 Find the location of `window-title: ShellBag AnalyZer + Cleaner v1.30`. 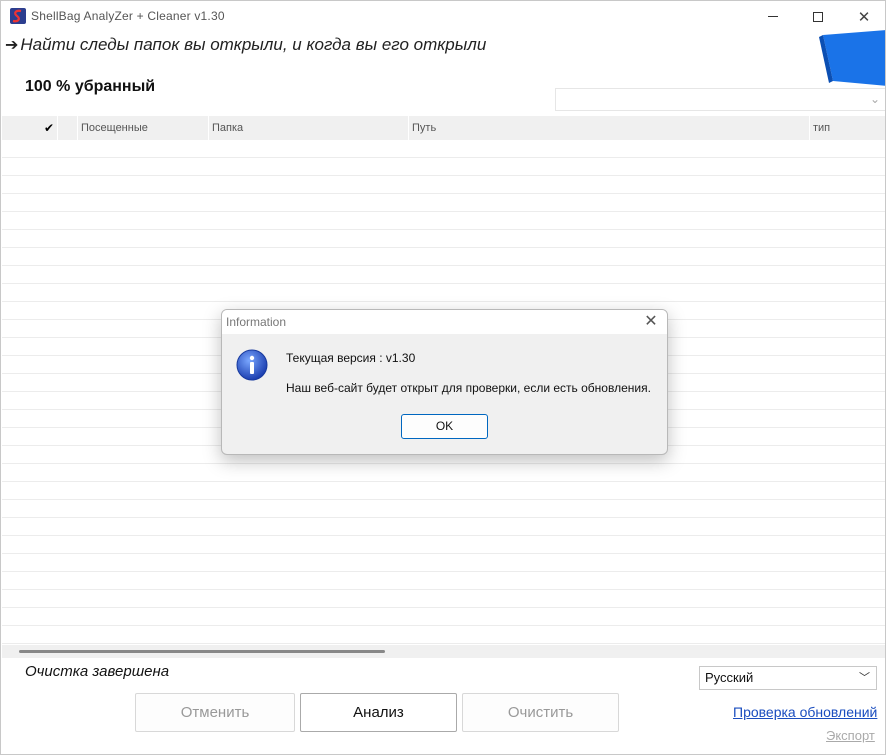

window-title: ShellBag AnalyZer + Cleaner v1.30 is located at coordinates (128, 16).